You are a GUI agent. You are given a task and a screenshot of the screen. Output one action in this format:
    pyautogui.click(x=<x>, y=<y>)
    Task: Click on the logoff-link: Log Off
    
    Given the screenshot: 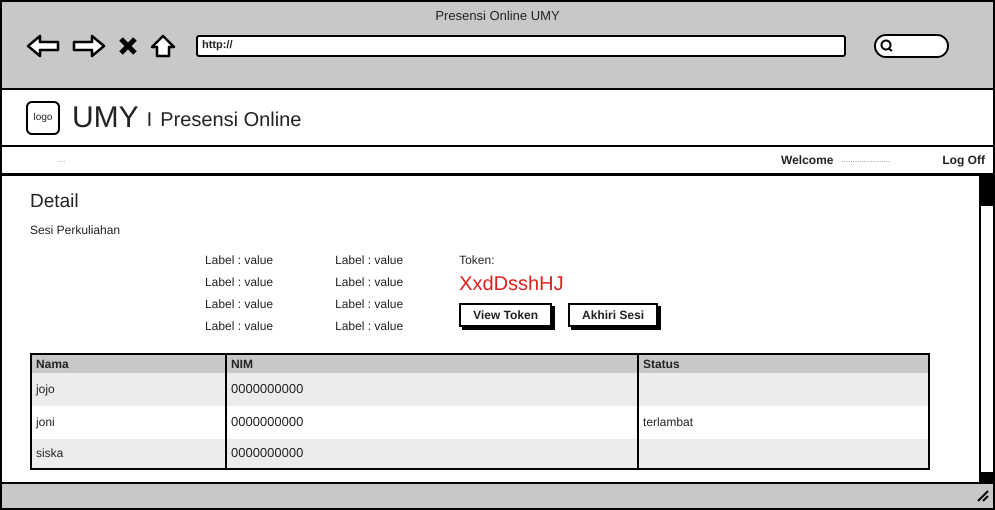 What is the action you would take?
    pyautogui.click(x=963, y=160)
    